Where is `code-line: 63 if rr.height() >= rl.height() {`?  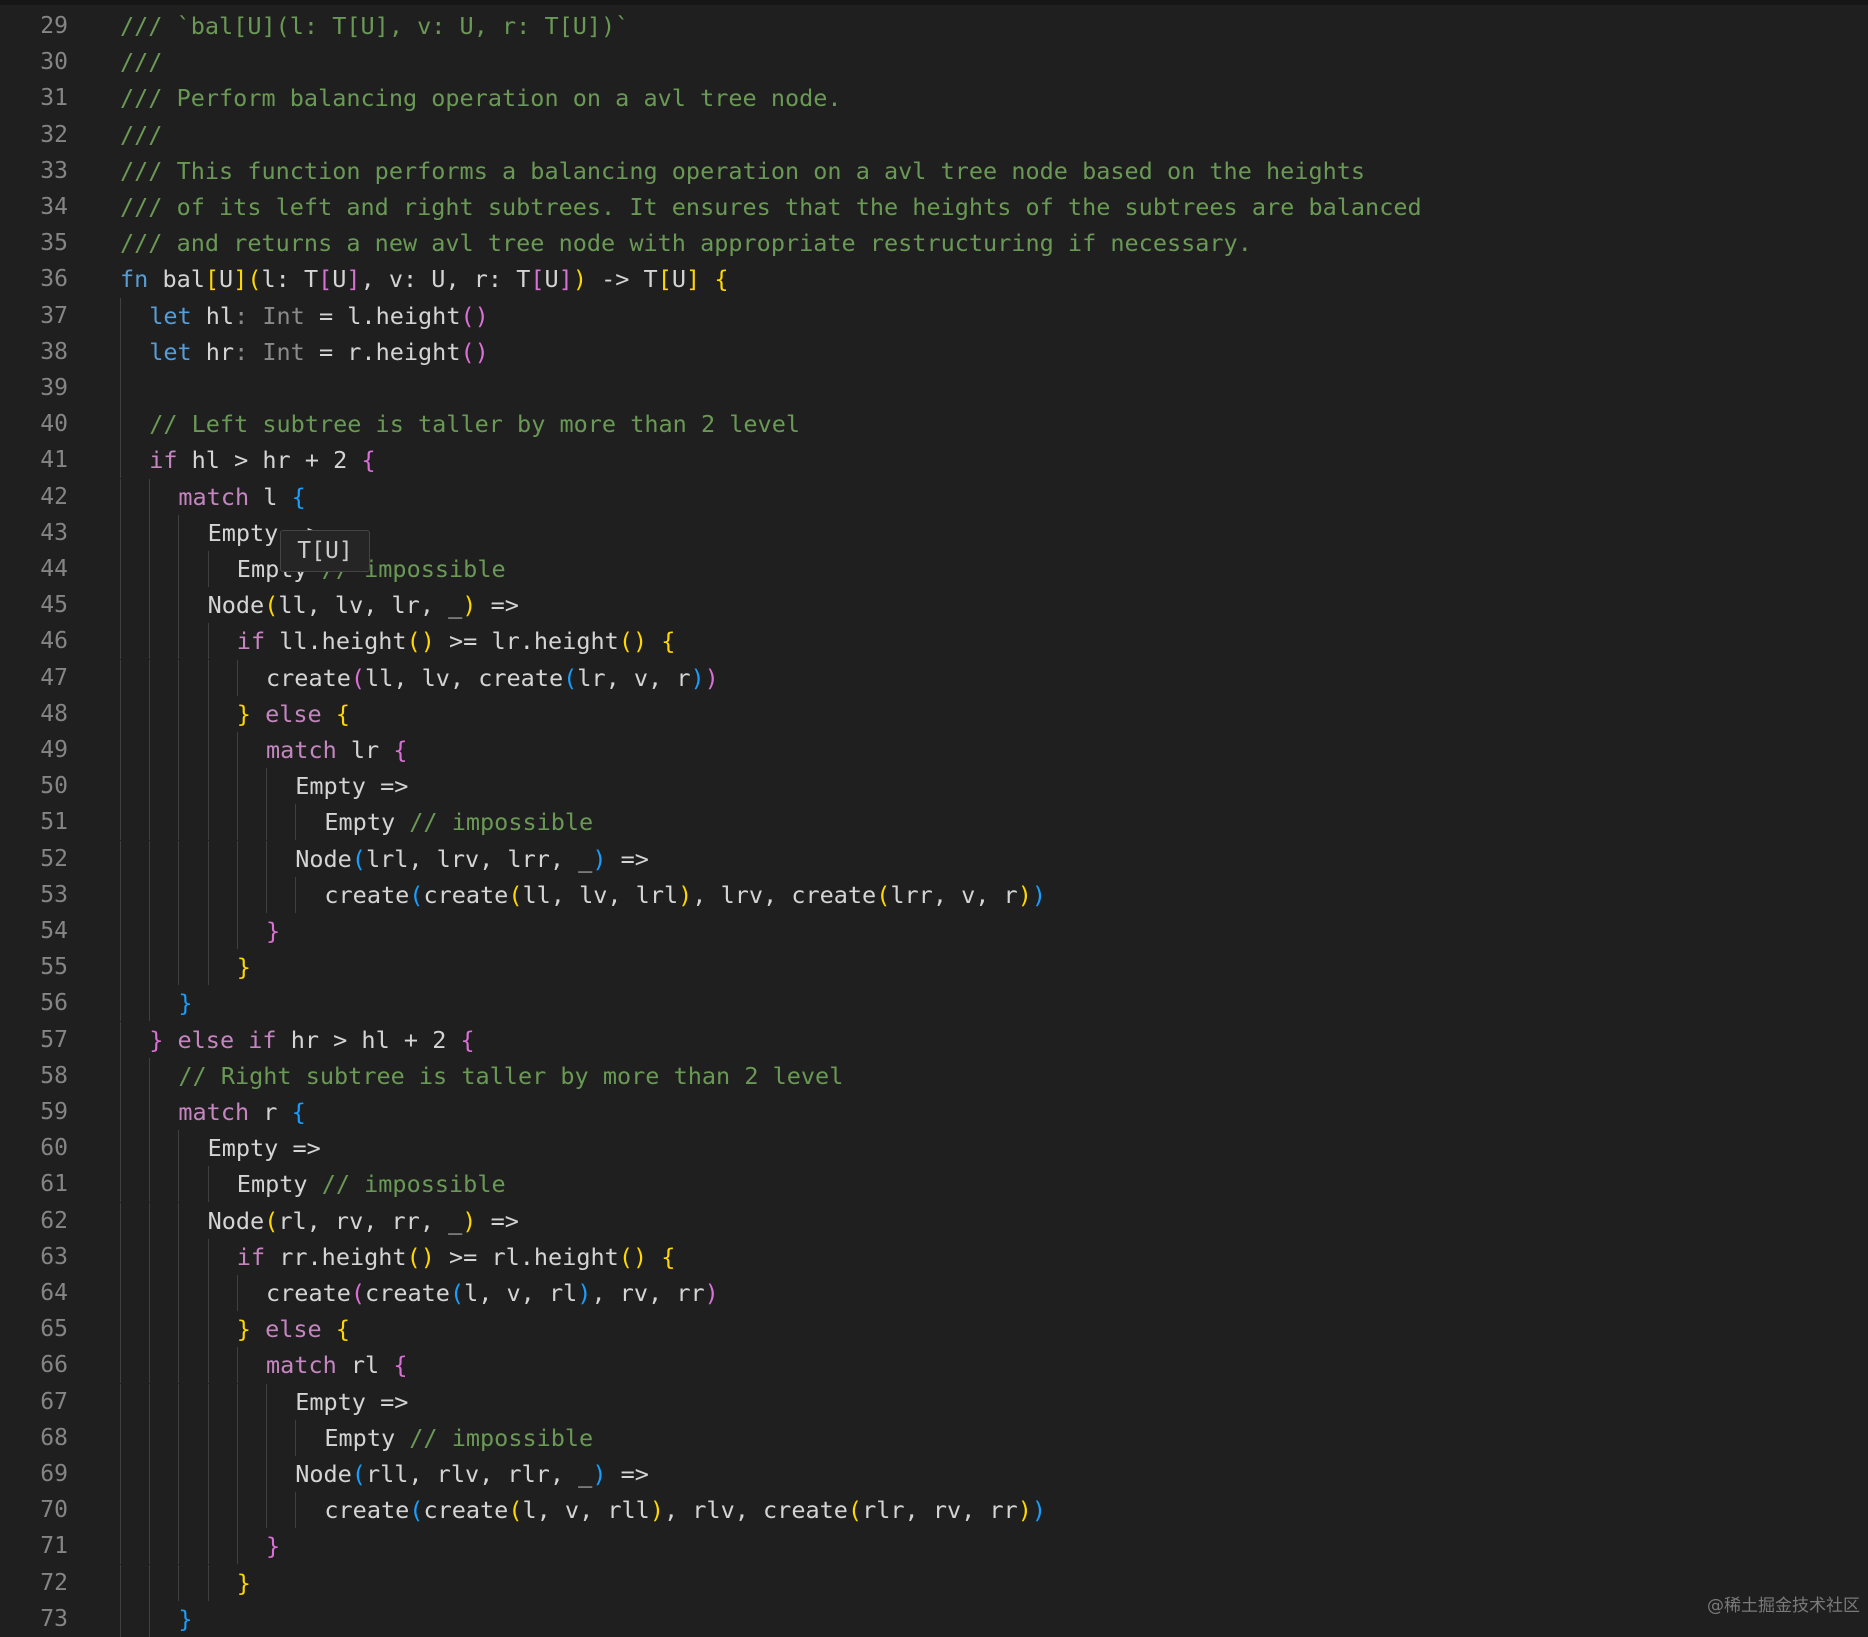
code-line: 63 if rr.height() >= rl.height() { is located at coordinates (934, 1256).